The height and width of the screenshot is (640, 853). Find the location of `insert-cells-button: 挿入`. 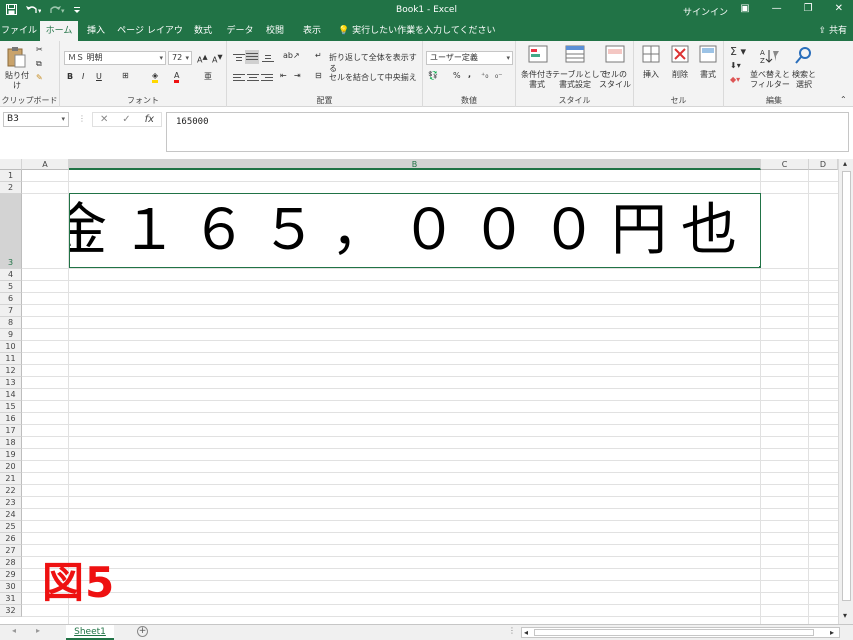

insert-cells-button: 挿入 is located at coordinates (651, 75).